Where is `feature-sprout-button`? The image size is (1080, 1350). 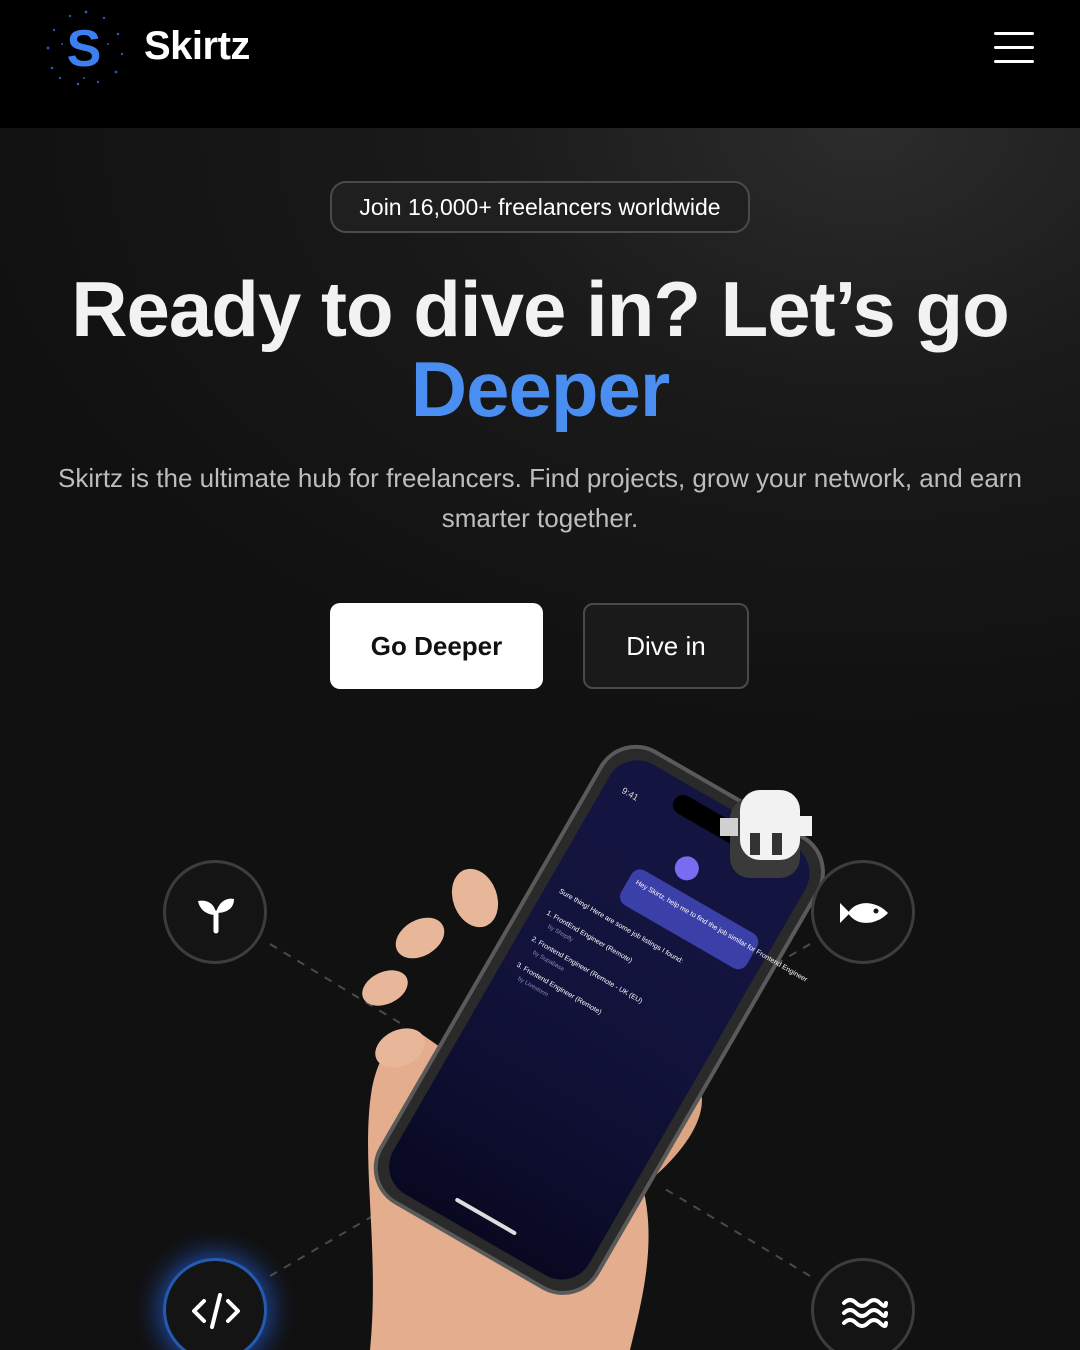
feature-sprout-button is located at coordinates (215, 912).